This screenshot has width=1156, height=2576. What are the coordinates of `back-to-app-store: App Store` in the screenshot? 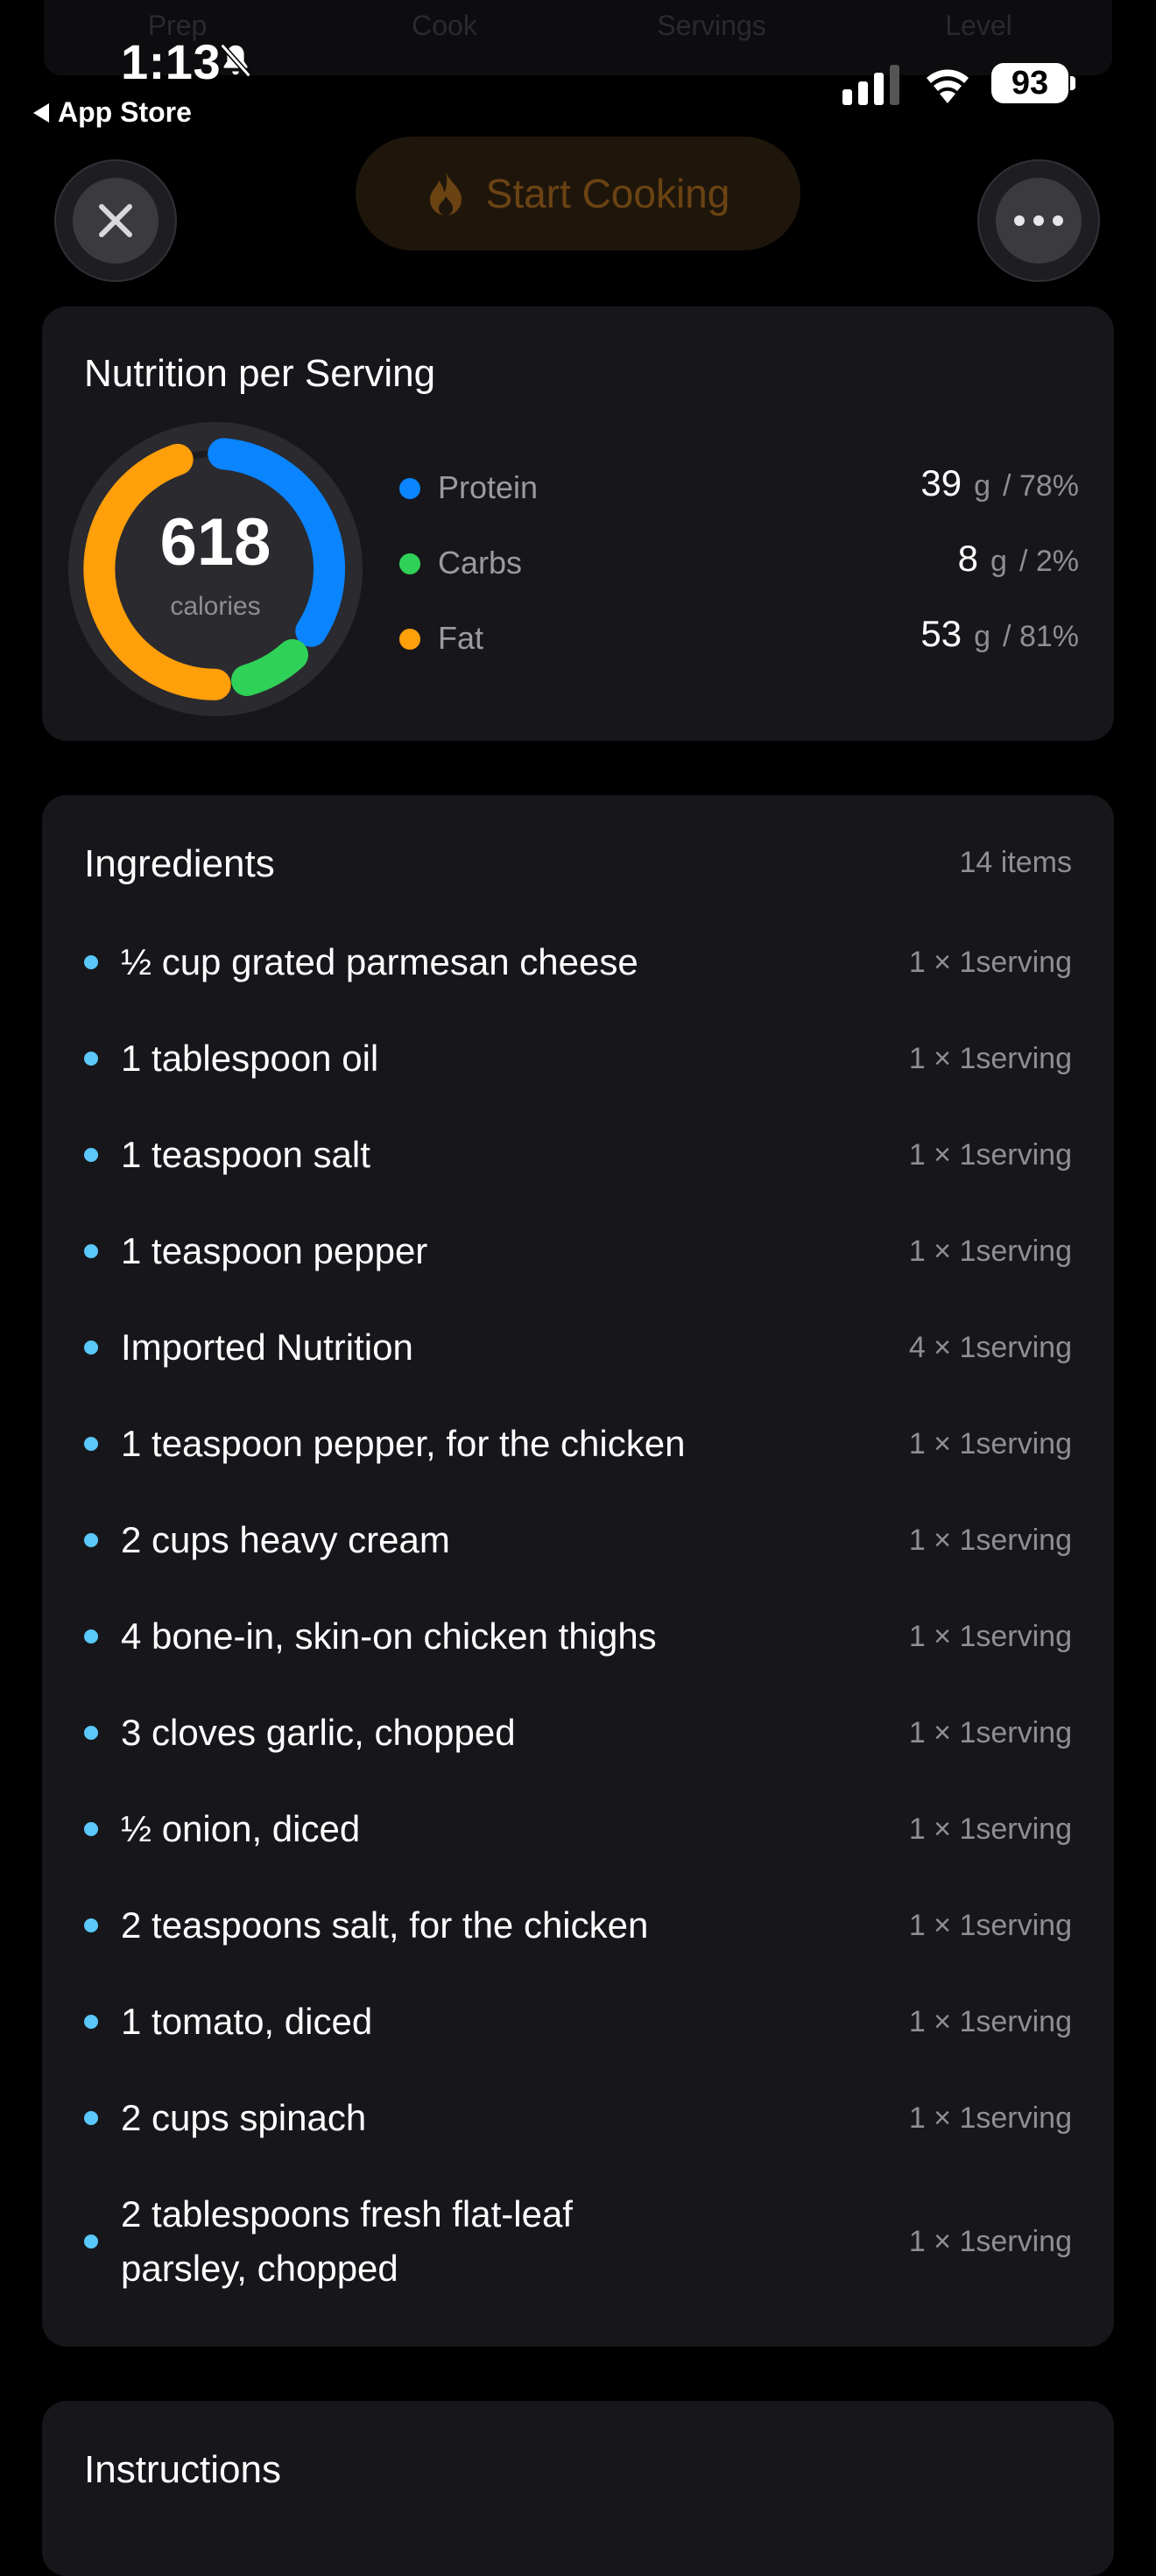 It's located at (112, 112).